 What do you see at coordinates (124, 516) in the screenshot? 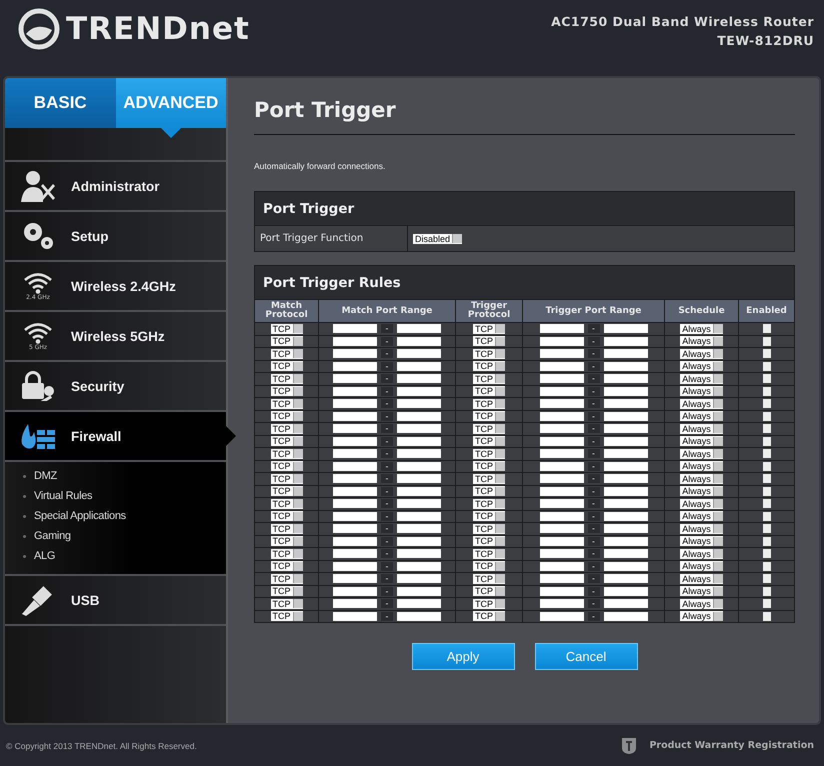
I see `submenu-item: Special Applications` at bounding box center [124, 516].